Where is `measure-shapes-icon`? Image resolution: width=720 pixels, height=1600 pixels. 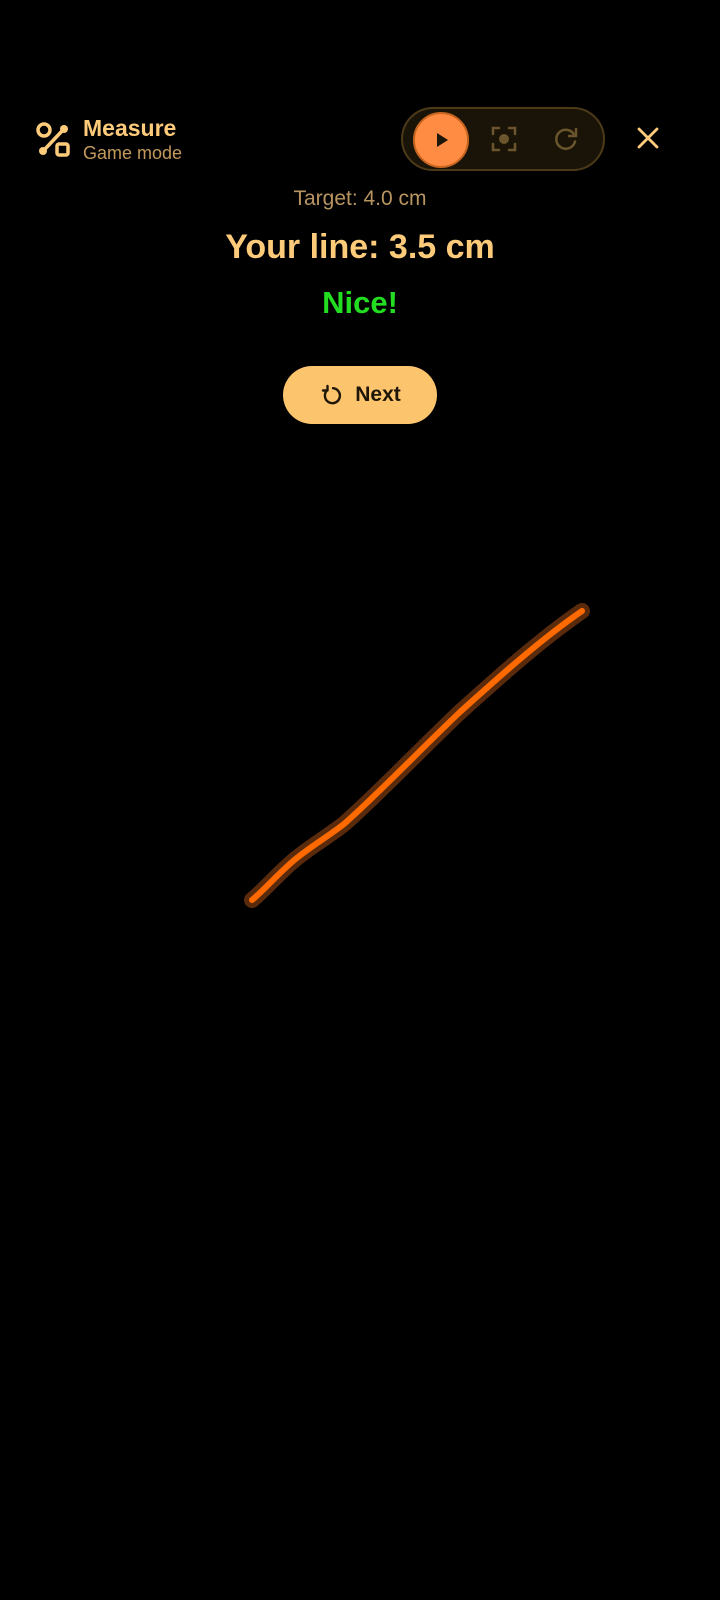
measure-shapes-icon is located at coordinates (53, 139).